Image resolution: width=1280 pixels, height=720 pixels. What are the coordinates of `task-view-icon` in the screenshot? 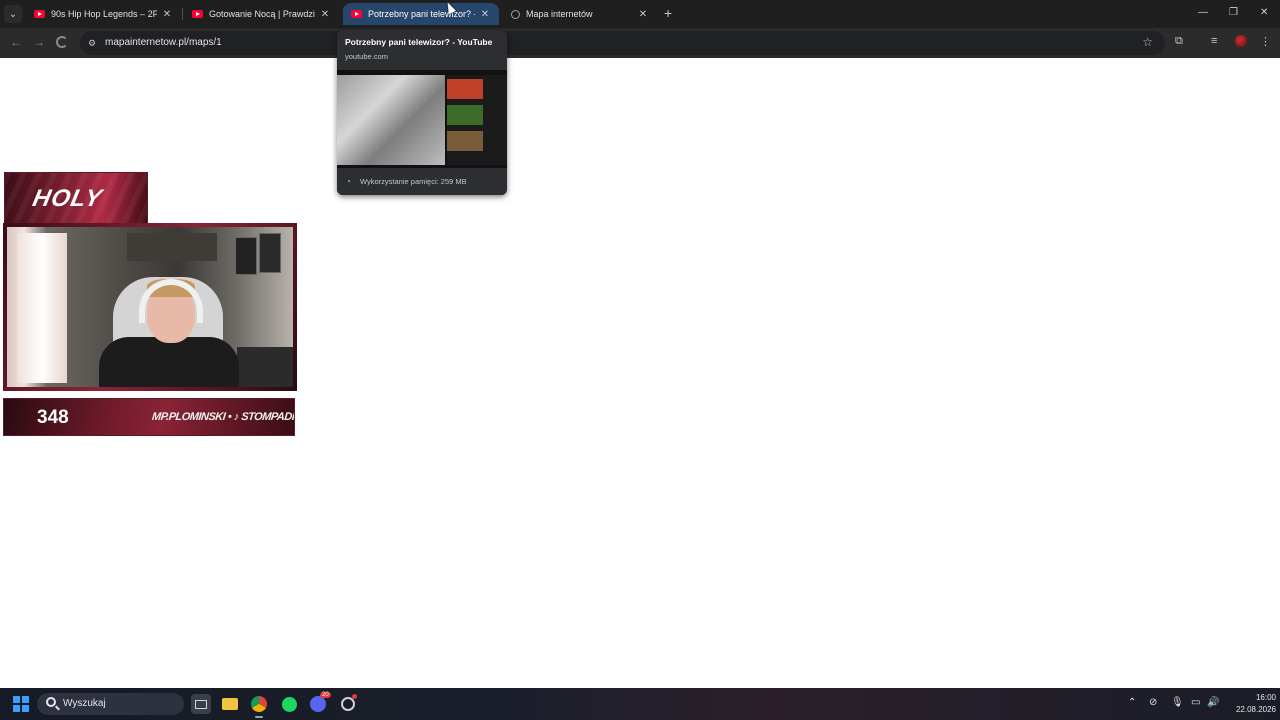 It's located at (201, 704).